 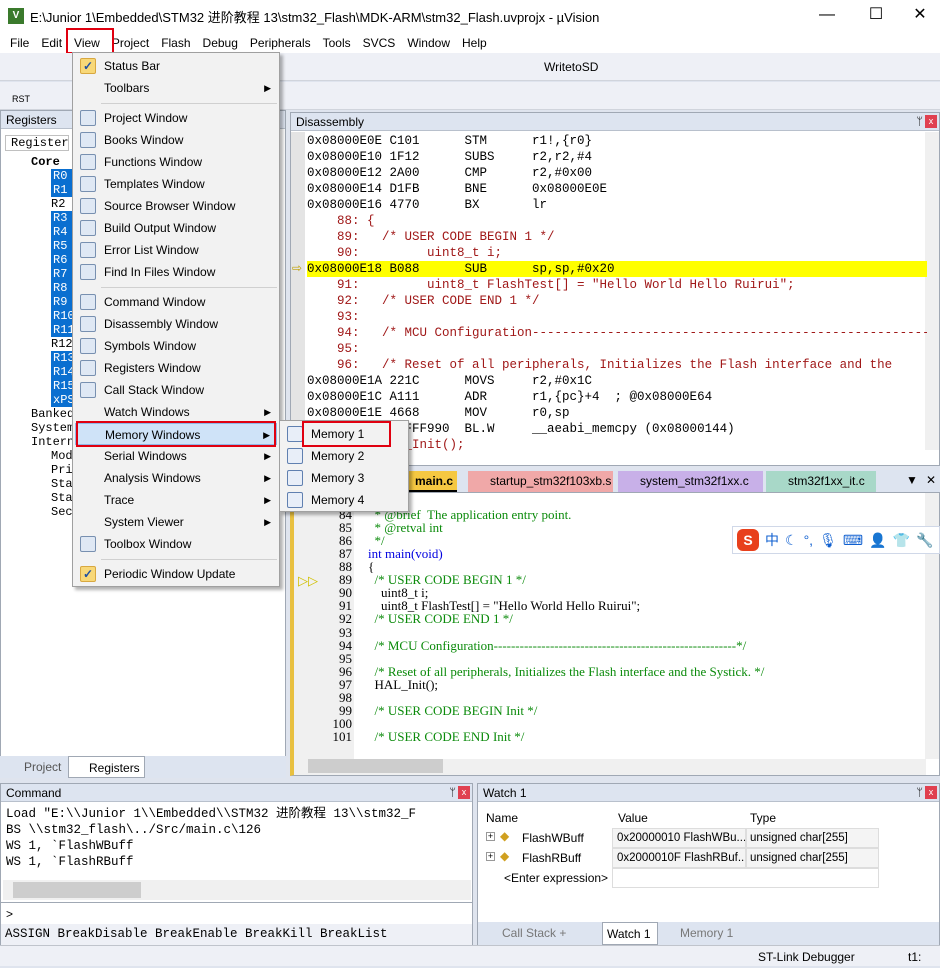 What do you see at coordinates (502, 818) in the screenshot?
I see `watch-column-name: Name` at bounding box center [502, 818].